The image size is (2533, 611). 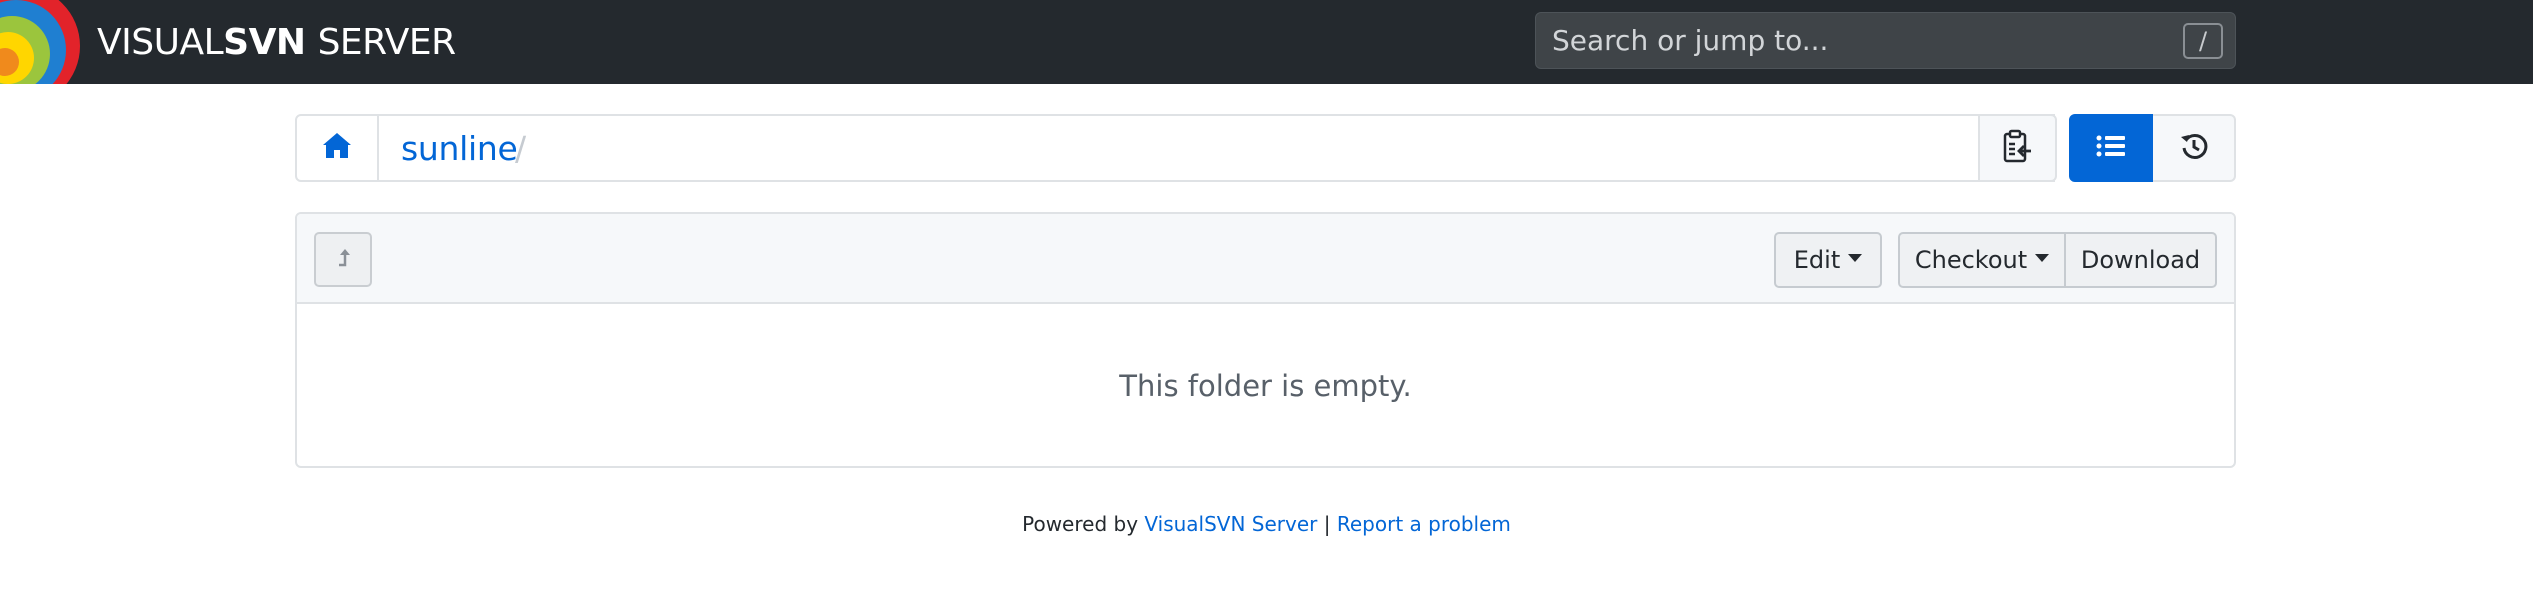 What do you see at coordinates (459, 148) in the screenshot?
I see `breadcrumb-repository-link: sunline` at bounding box center [459, 148].